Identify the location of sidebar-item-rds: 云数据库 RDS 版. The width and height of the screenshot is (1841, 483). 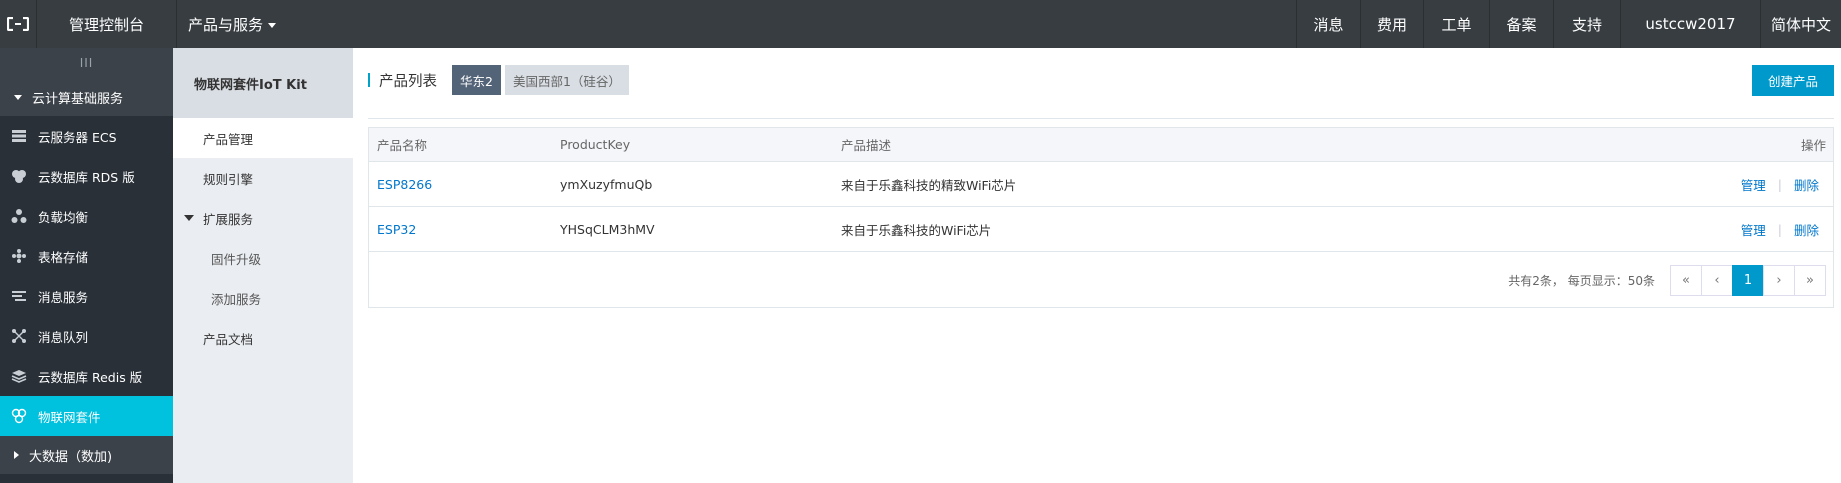
(86, 176).